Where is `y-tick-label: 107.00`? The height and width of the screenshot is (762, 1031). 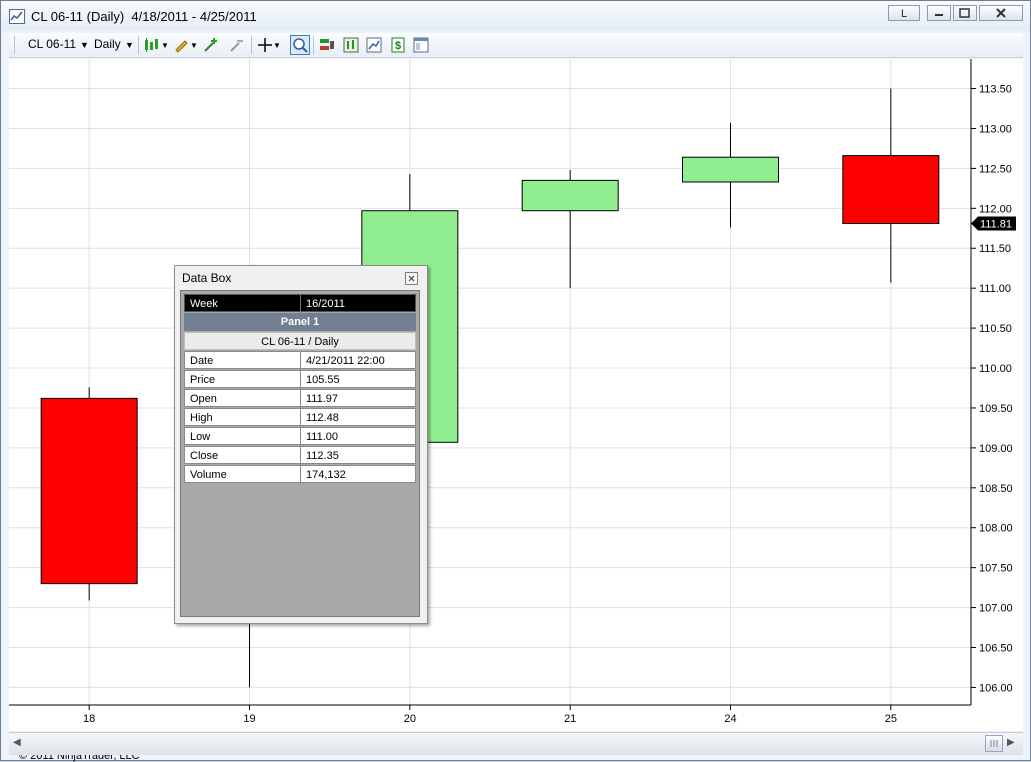
y-tick-label: 107.00 is located at coordinates (996, 609).